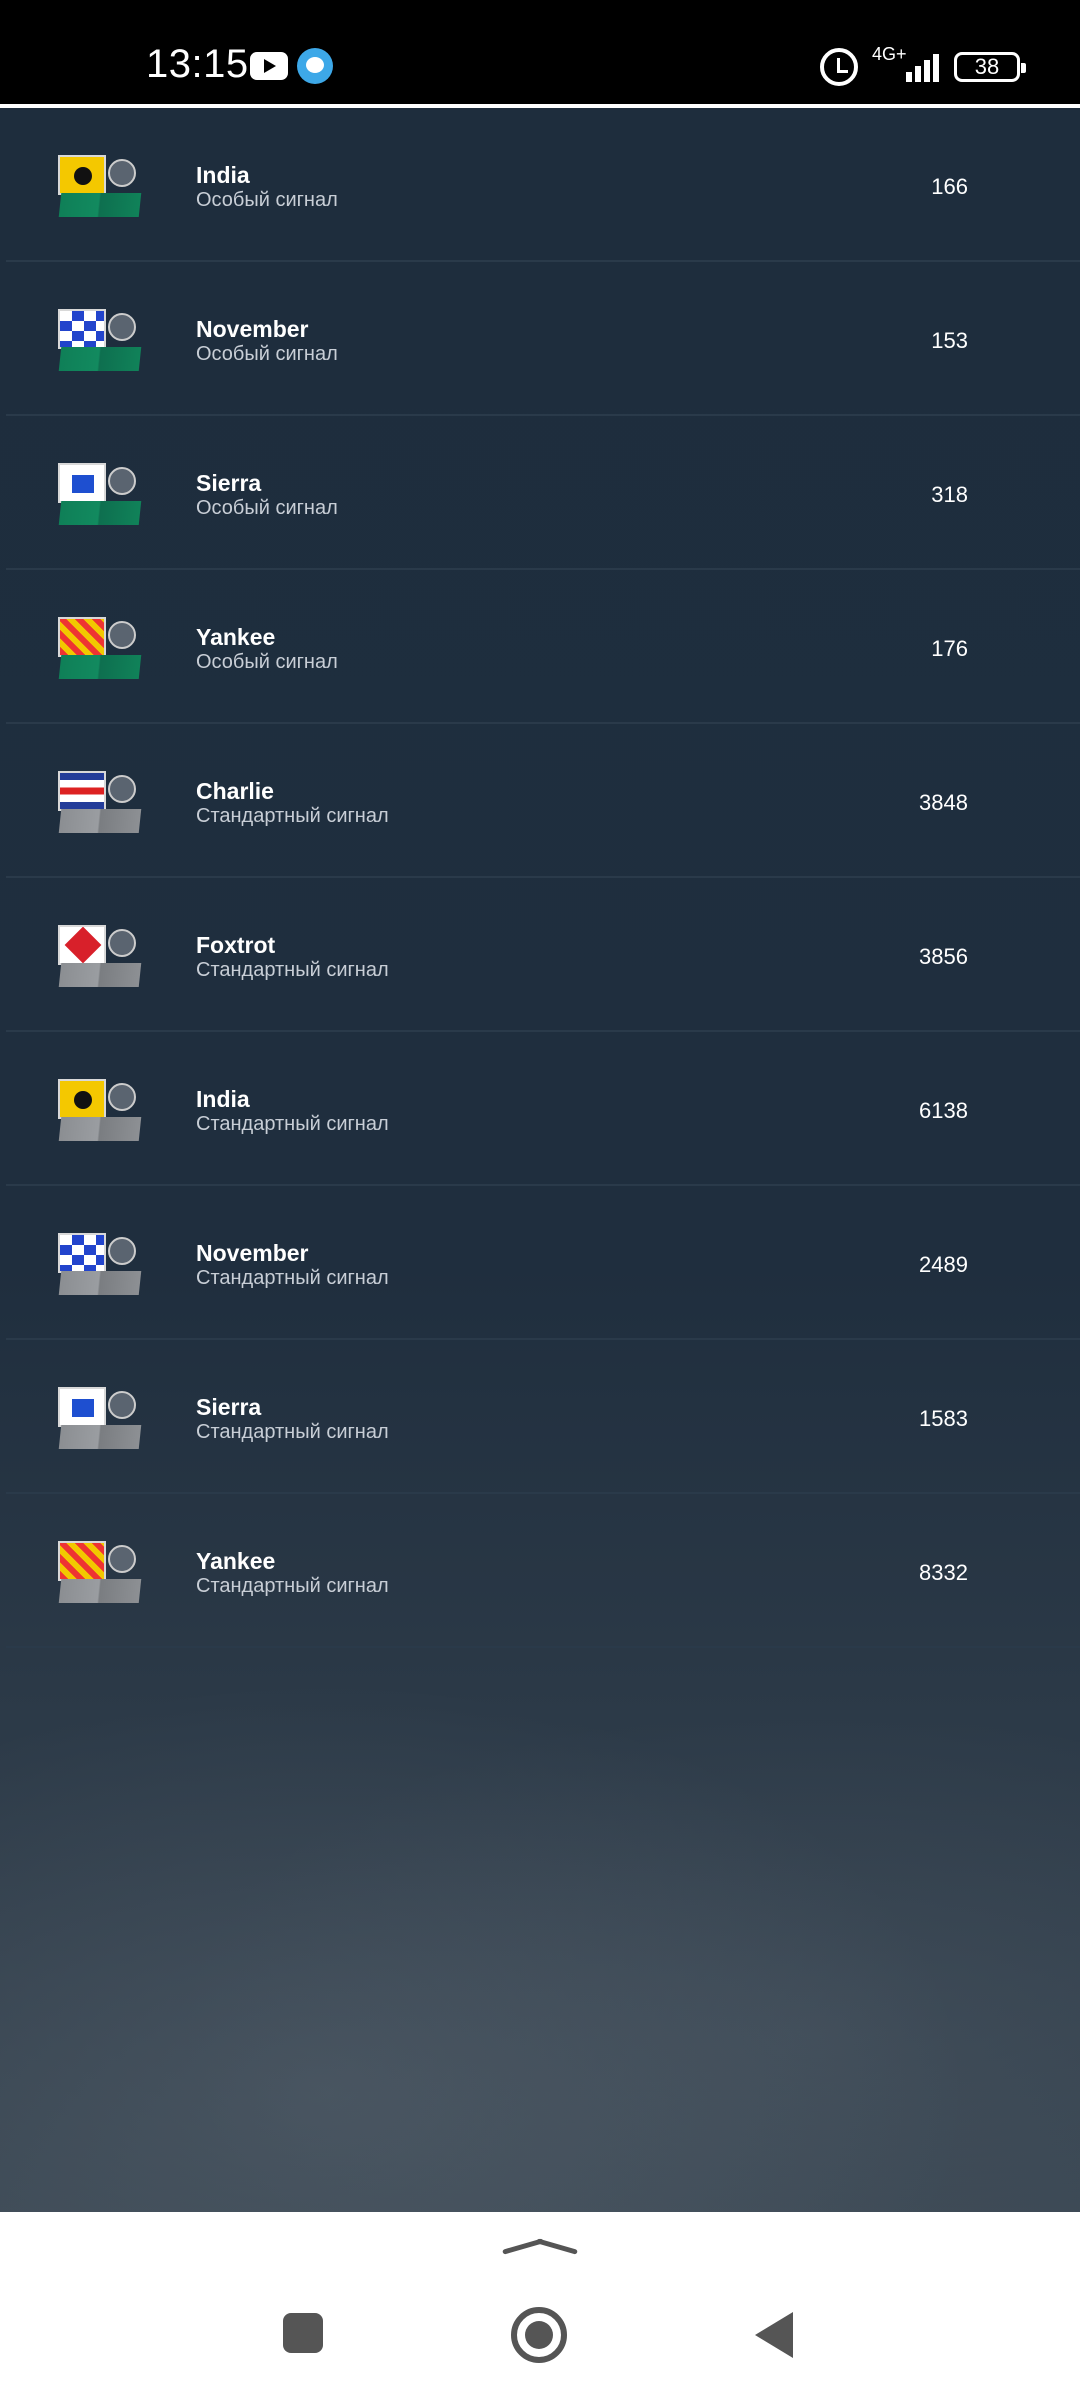 Image resolution: width=1080 pixels, height=2400 pixels. What do you see at coordinates (543, 185) in the screenshot?
I see `list-item: India Особый сигнал 166` at bounding box center [543, 185].